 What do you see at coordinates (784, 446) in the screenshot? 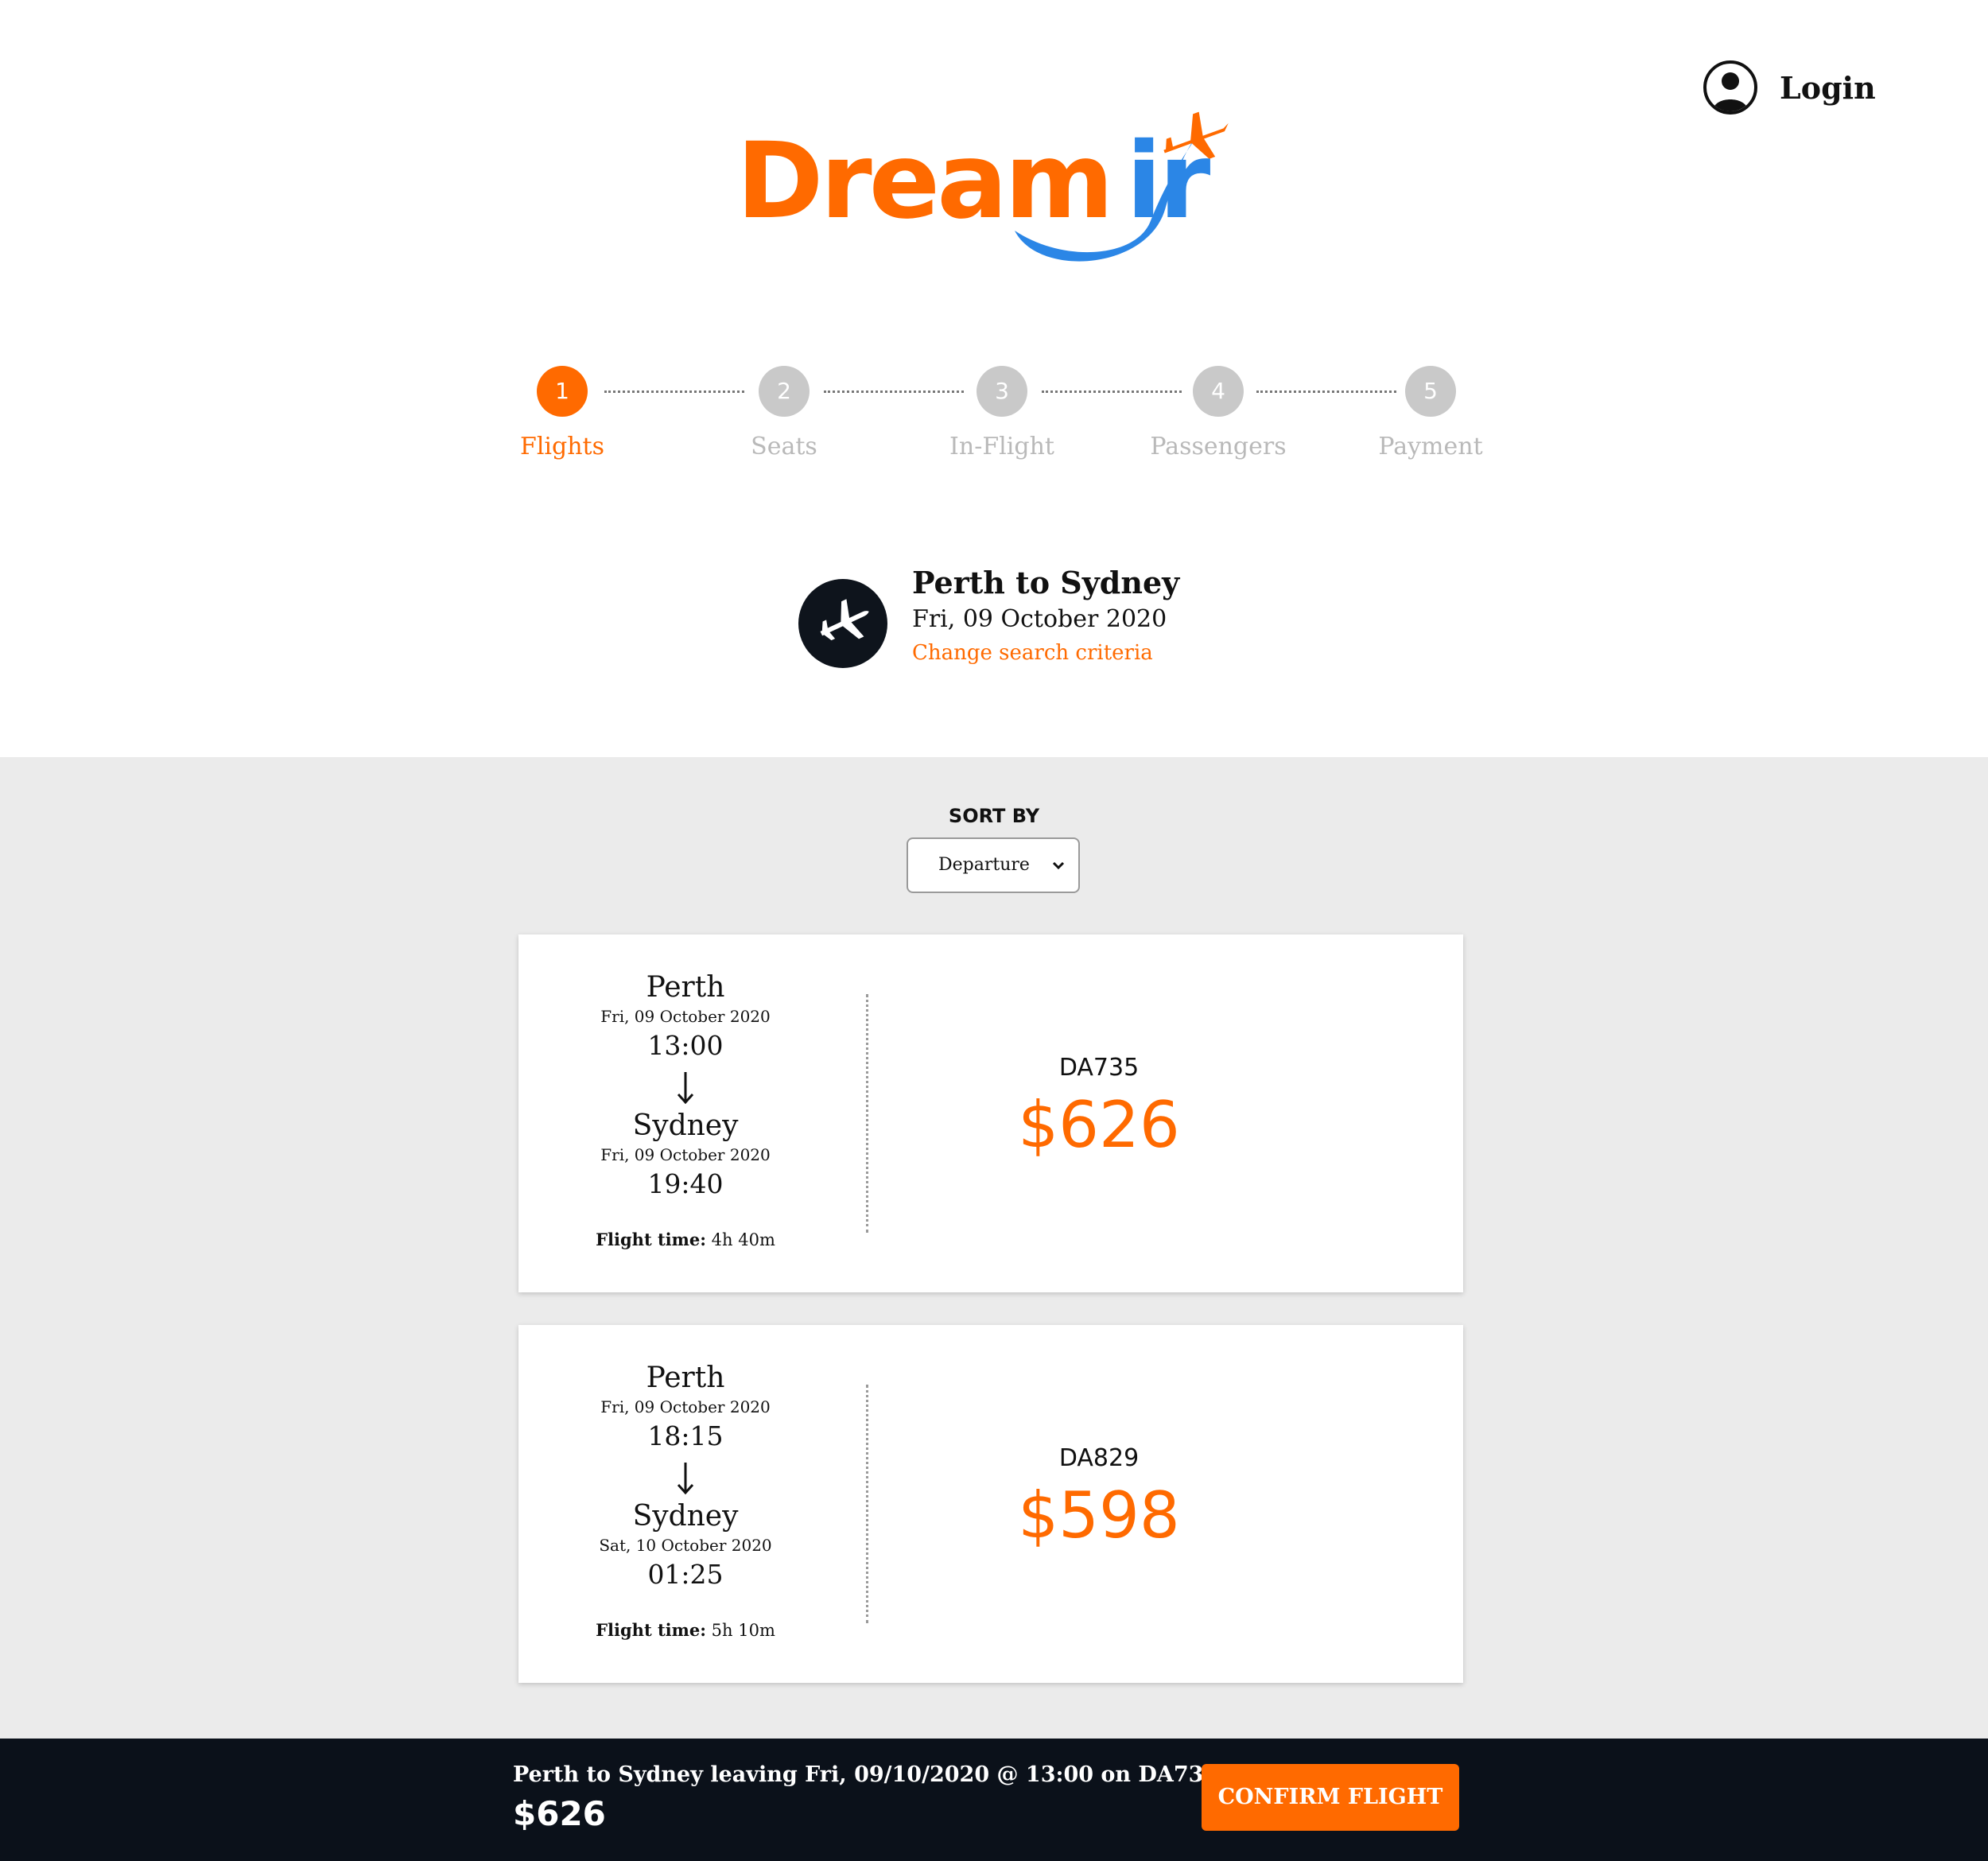
I see `step-label: Seats` at bounding box center [784, 446].